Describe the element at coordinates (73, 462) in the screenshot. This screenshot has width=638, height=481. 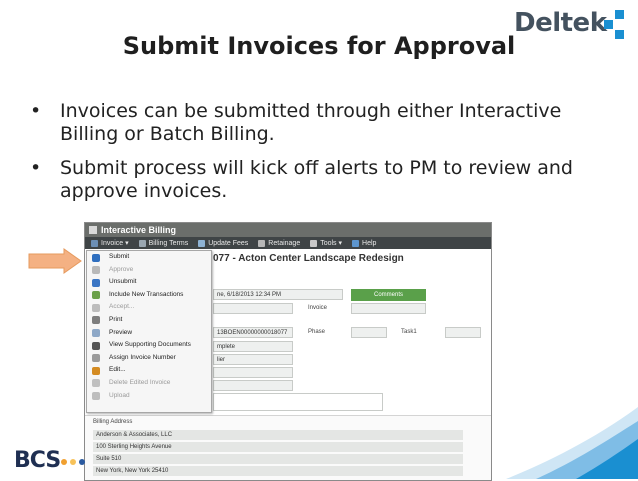
I see `bcs-logo-dots` at that location.